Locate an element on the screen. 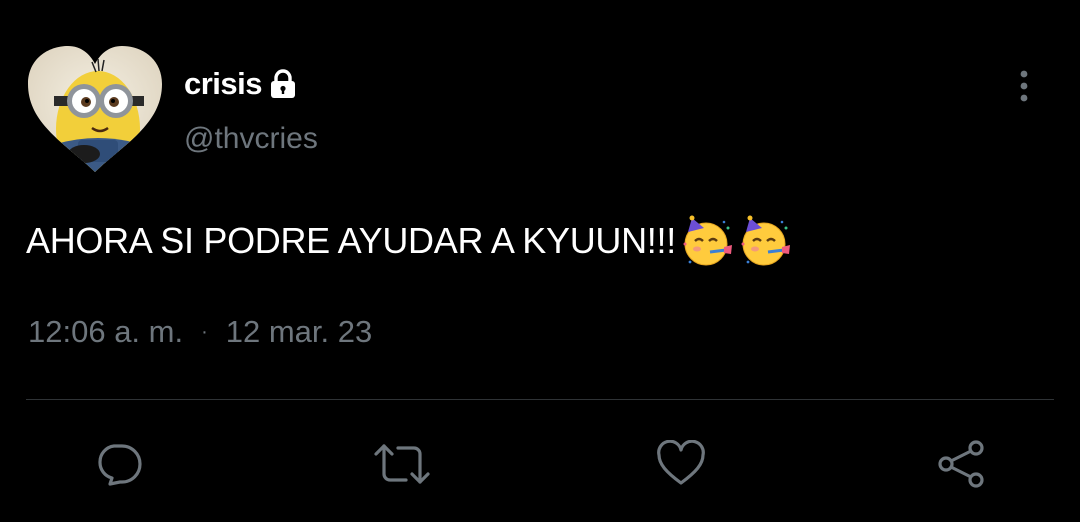  reply-button is located at coordinates (118, 464).